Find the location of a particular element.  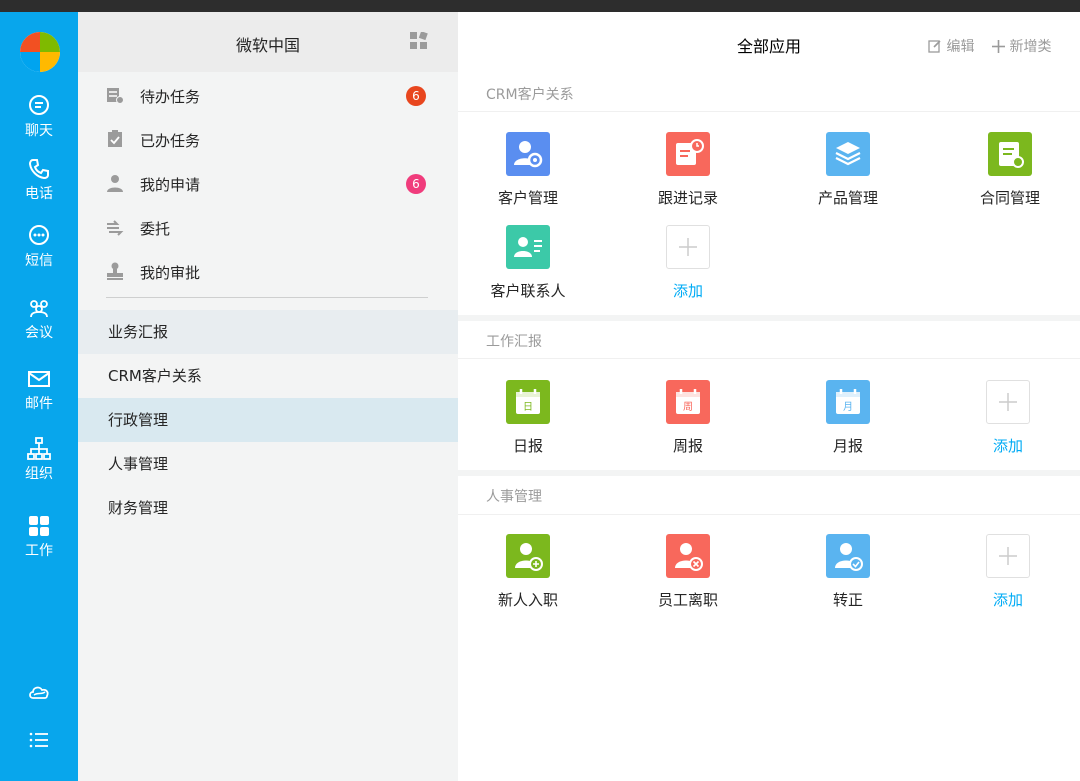

app-monthly-report: 月 月报 is located at coordinates (848, 420).